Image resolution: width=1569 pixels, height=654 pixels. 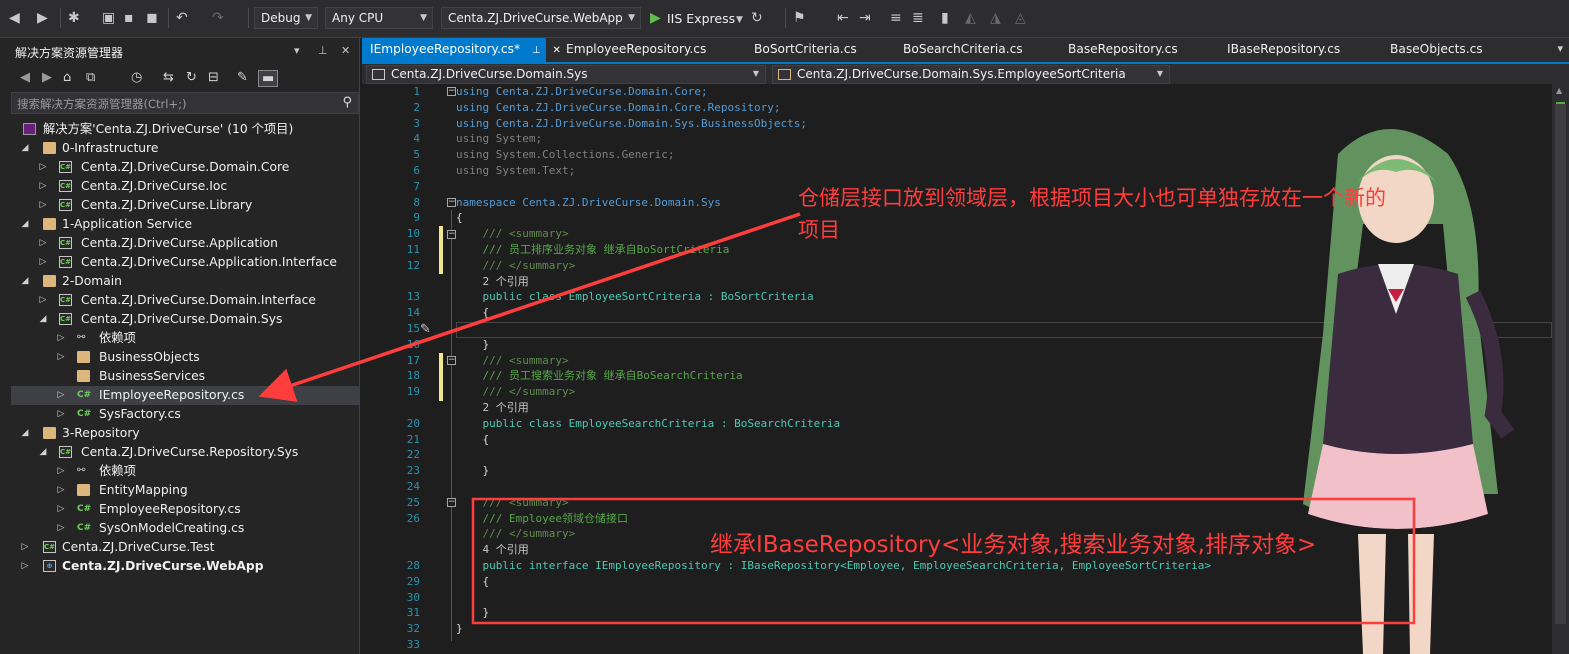 What do you see at coordinates (529, 307) in the screenshot?
I see `annotation-arrow` at bounding box center [529, 307].